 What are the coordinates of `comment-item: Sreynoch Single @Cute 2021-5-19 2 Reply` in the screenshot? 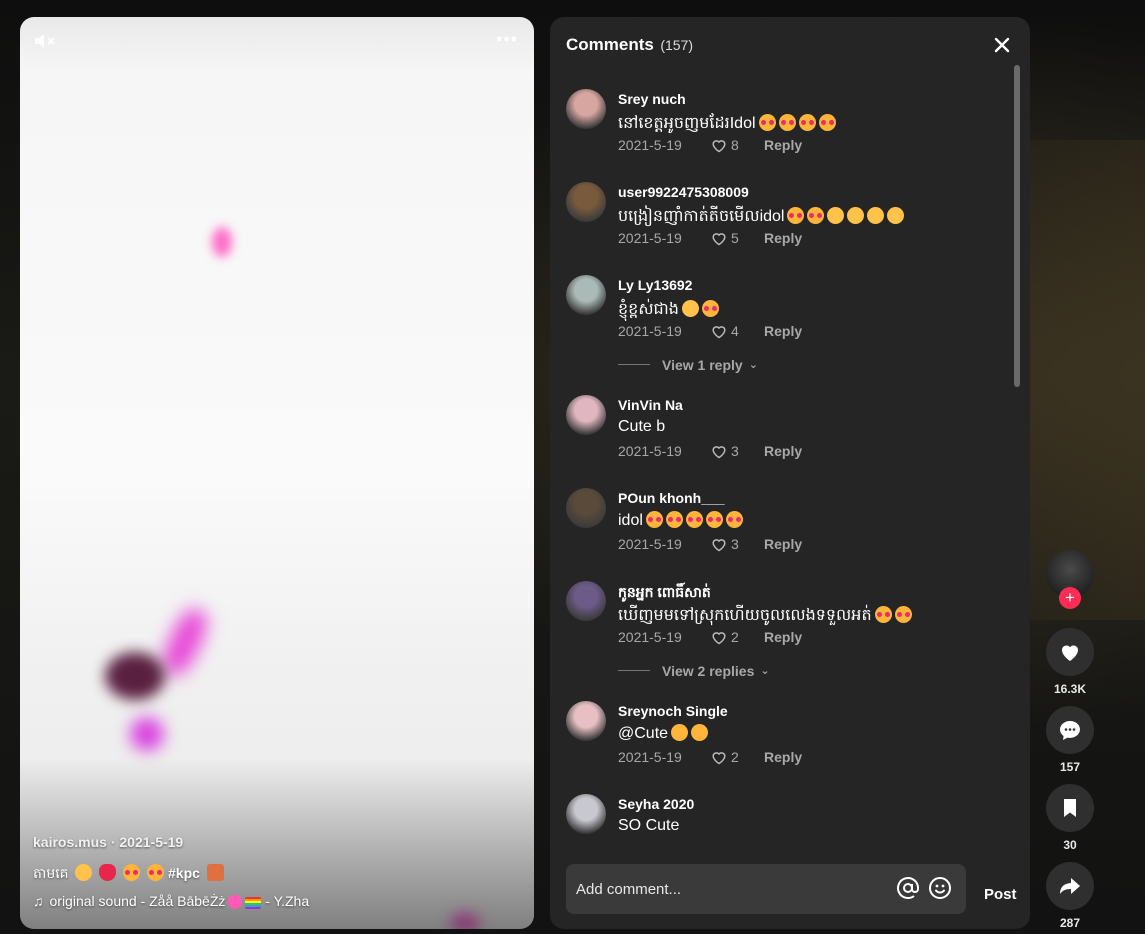 It's located at (780, 735).